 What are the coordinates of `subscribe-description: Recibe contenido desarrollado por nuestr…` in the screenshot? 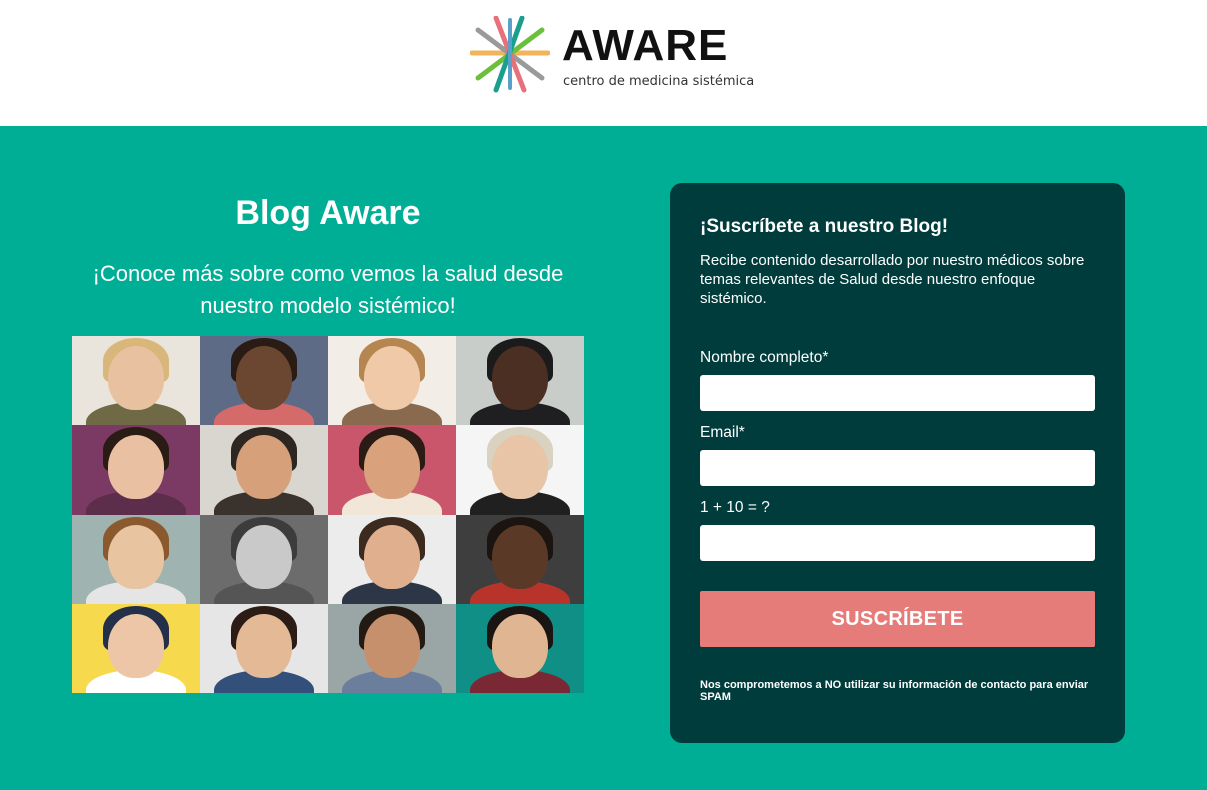 It's located at (892, 279).